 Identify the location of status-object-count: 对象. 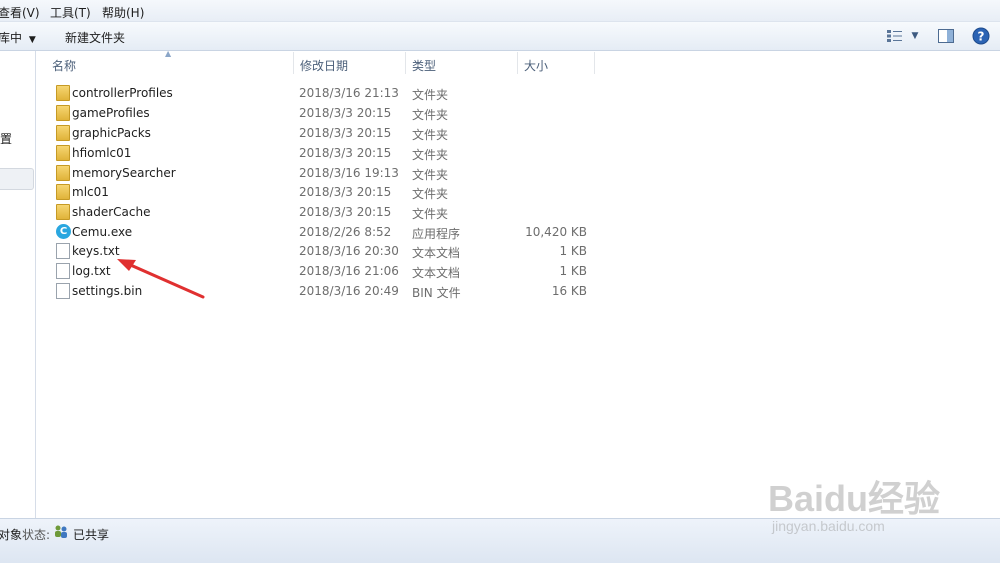
(11, 535).